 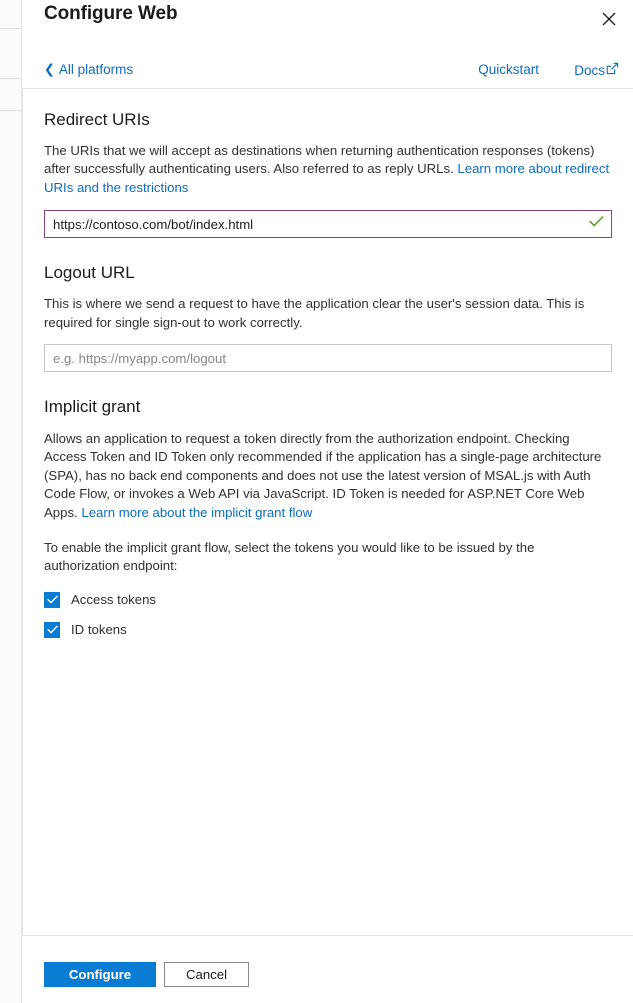 What do you see at coordinates (327, 72) in the screenshot?
I see `header-links: ❮ All platforms Quickstart Docs` at bounding box center [327, 72].